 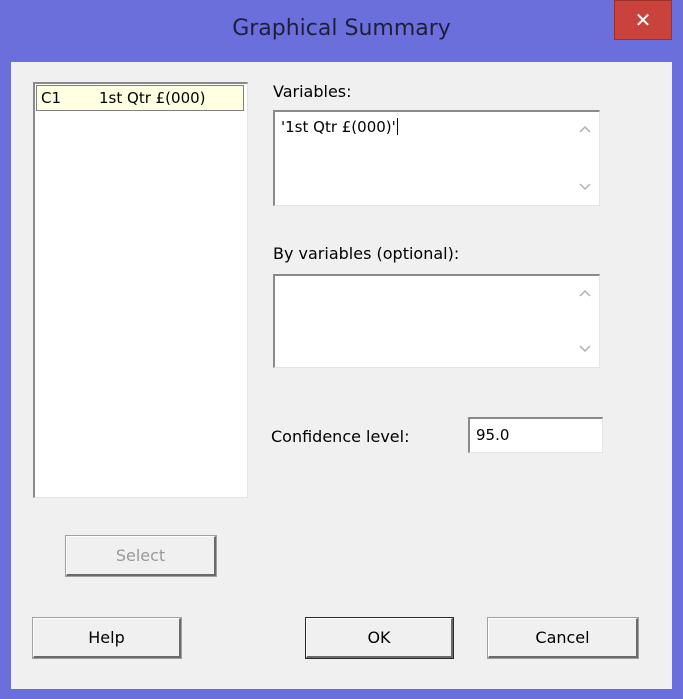 What do you see at coordinates (107, 638) in the screenshot?
I see `help-button: Help` at bounding box center [107, 638].